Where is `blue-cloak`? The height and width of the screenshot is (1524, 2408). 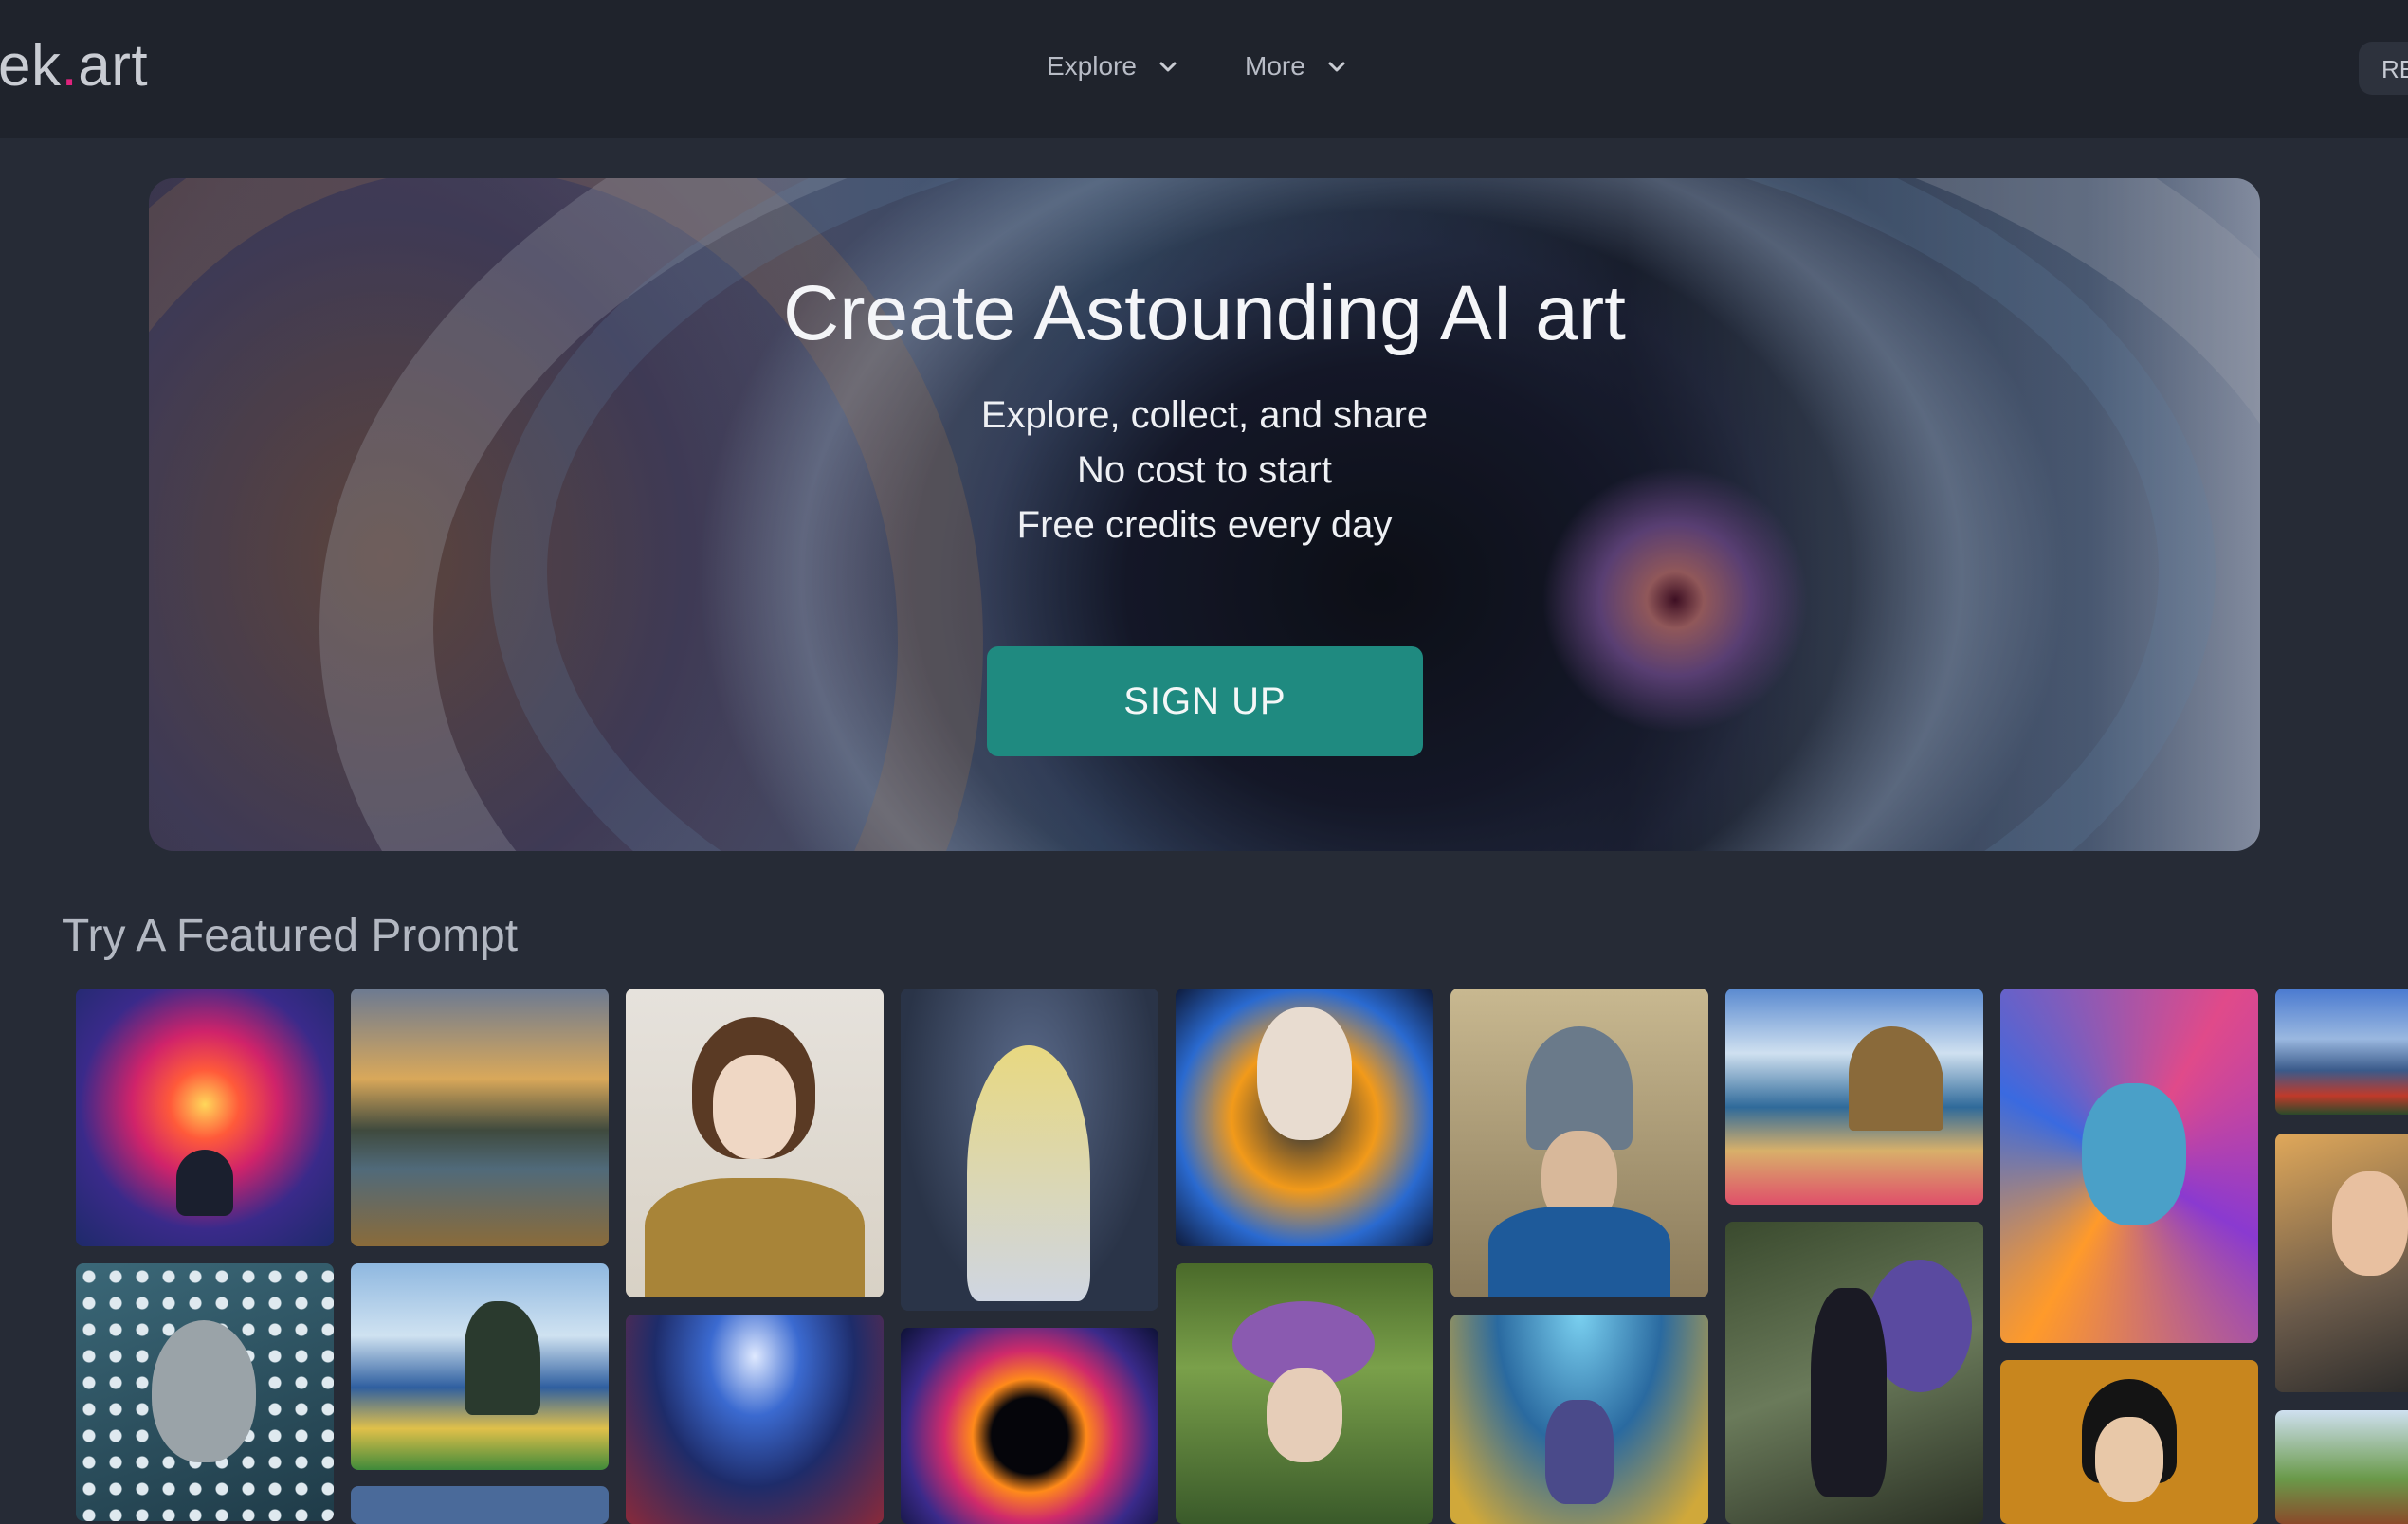 blue-cloak is located at coordinates (1579, 1251).